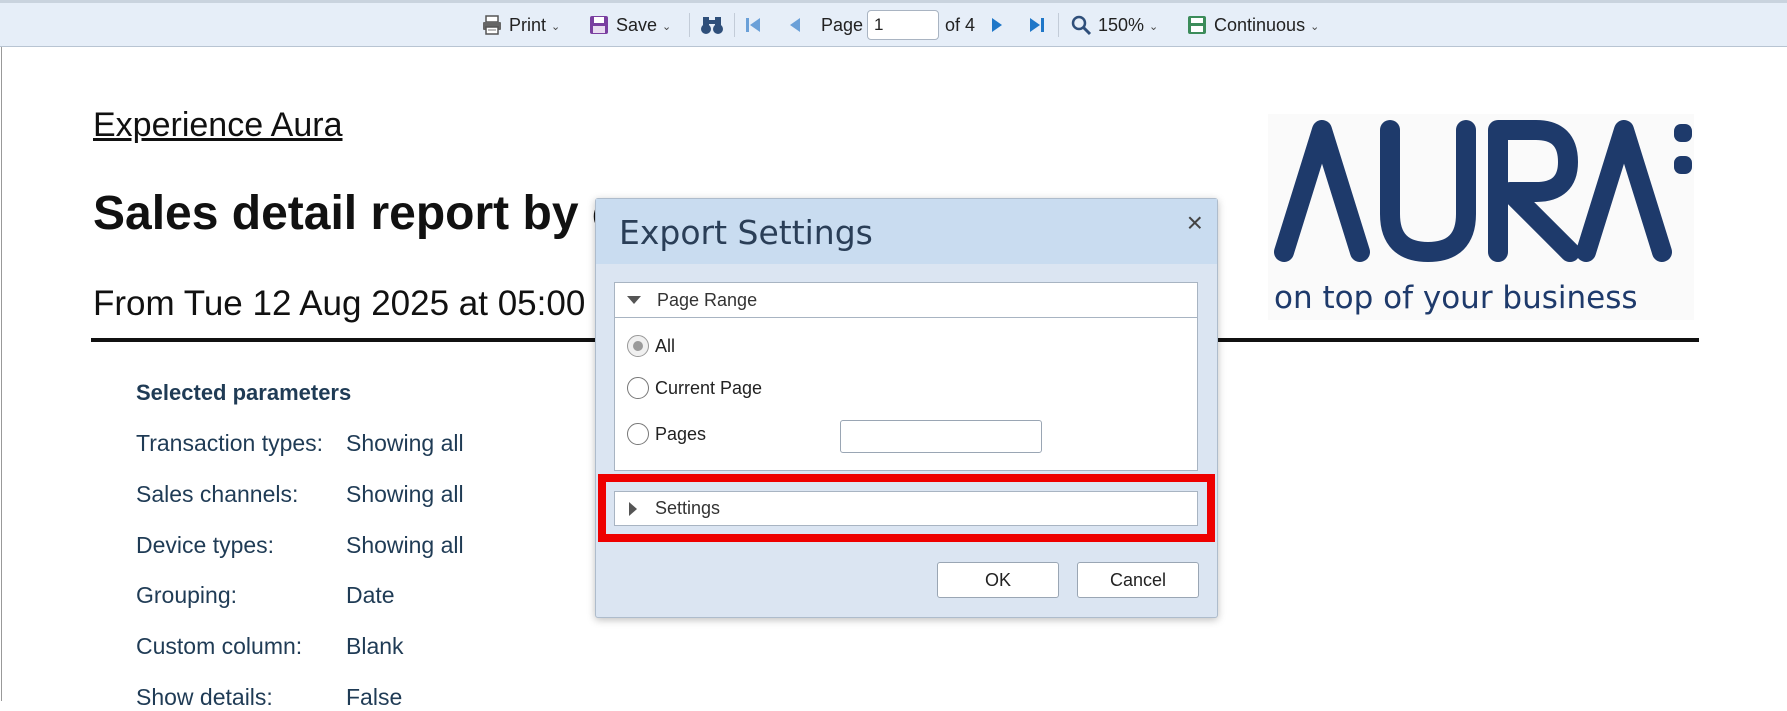 The height and width of the screenshot is (711, 1787). I want to click on zoom-label: 150%, so click(1121, 24).